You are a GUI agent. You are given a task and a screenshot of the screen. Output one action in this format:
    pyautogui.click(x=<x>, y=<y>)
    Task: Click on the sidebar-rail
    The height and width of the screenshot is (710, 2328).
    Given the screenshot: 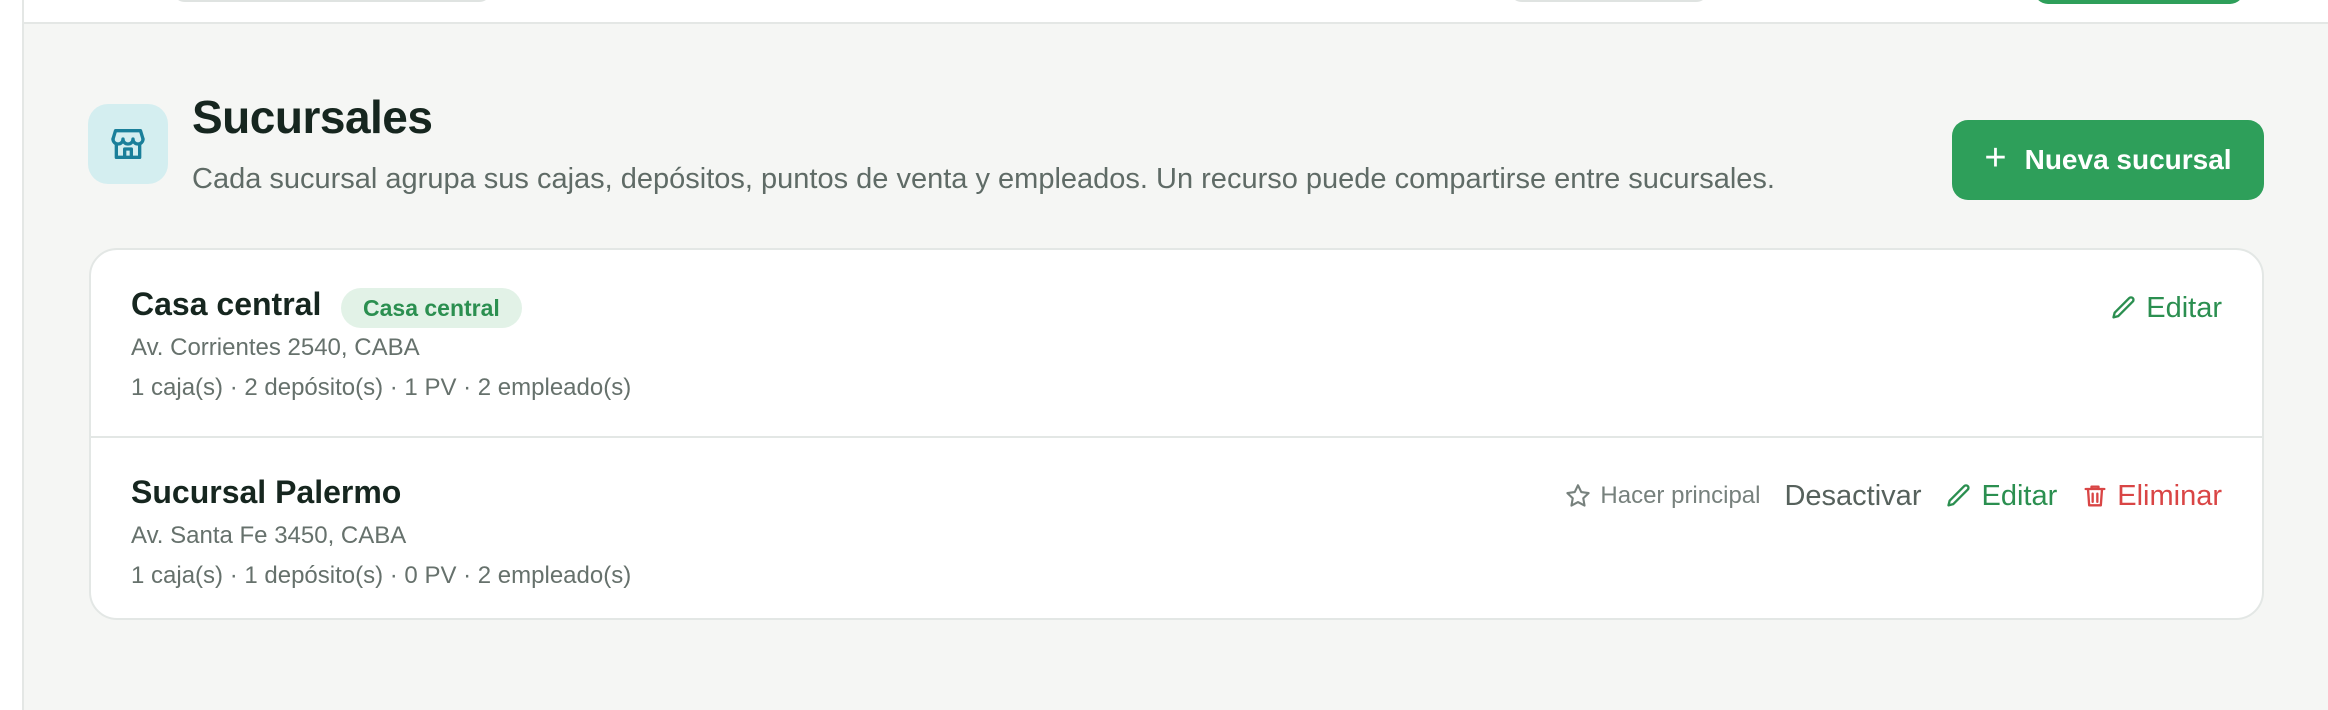 What is the action you would take?
    pyautogui.click(x=12, y=355)
    